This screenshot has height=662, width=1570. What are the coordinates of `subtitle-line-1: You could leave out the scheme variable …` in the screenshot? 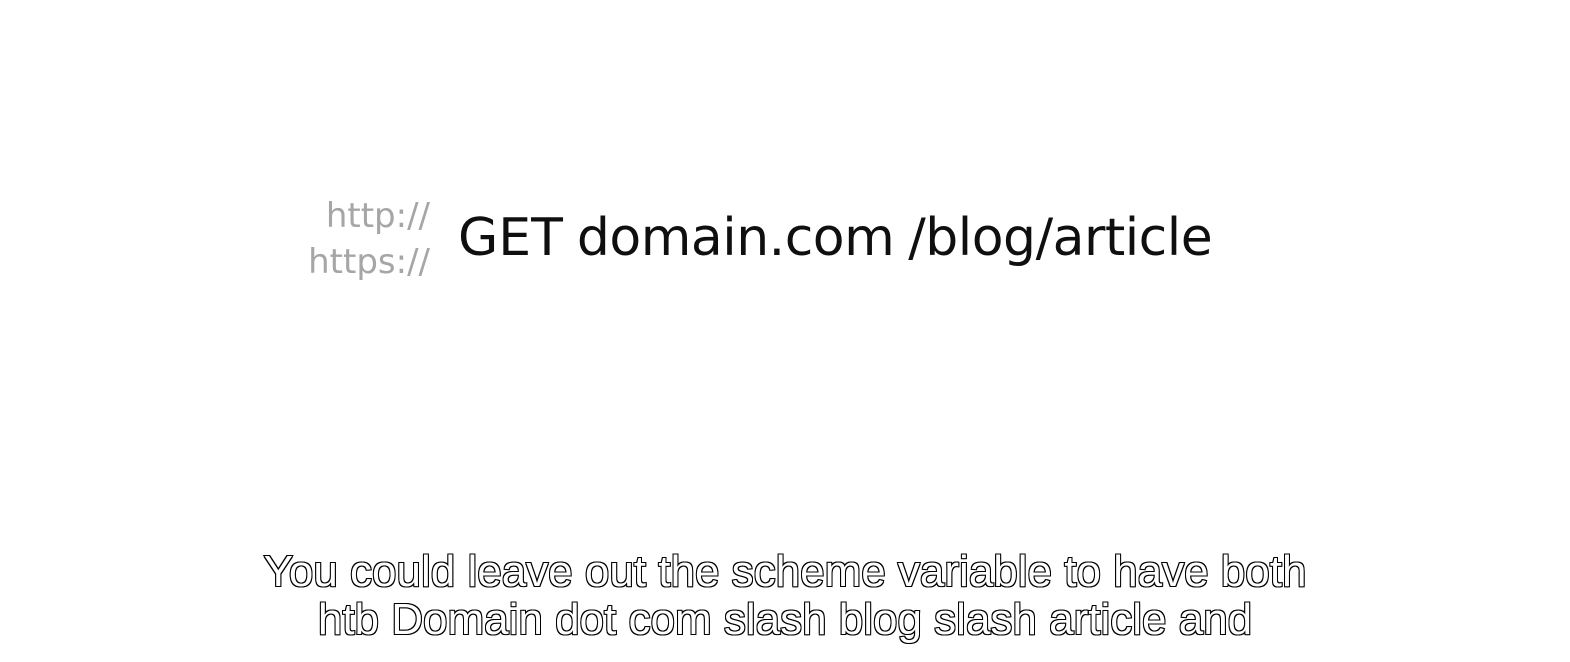 It's located at (785, 572).